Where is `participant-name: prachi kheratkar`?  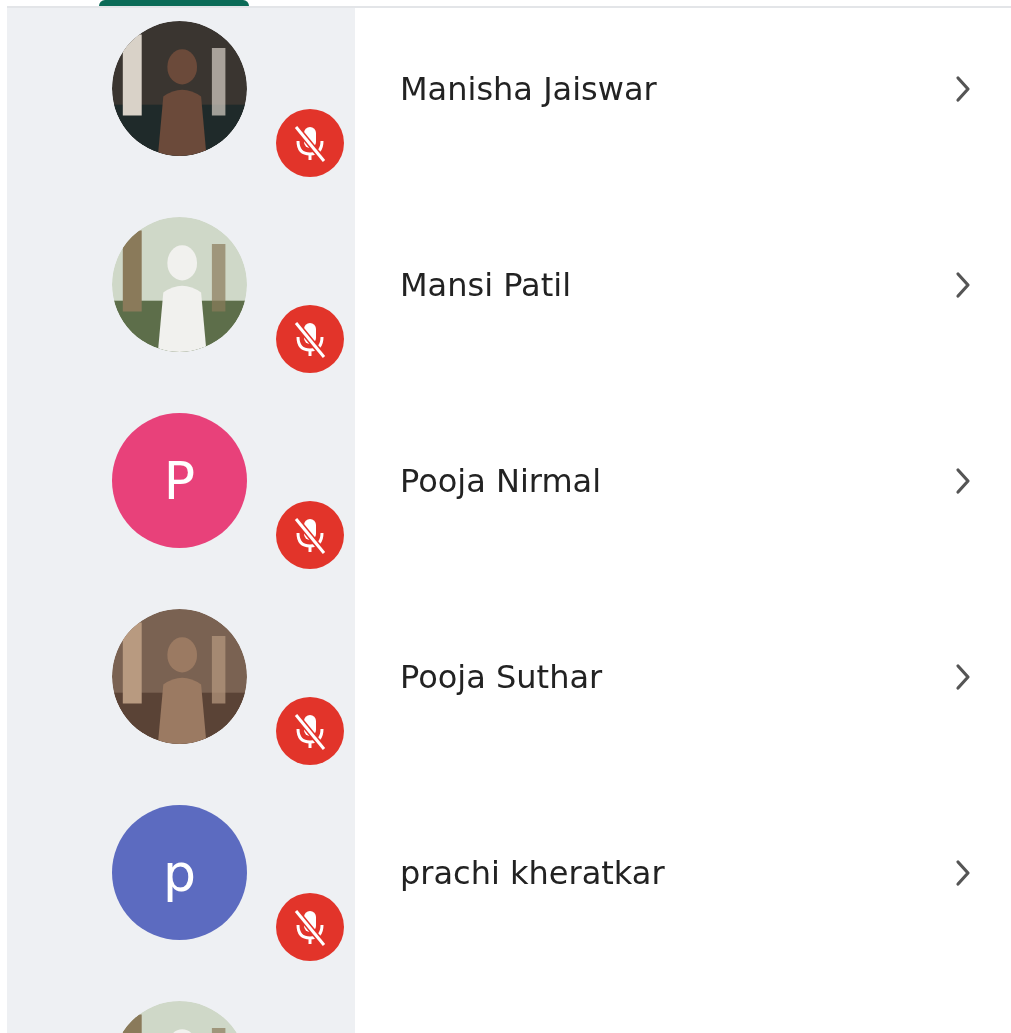
participant-name: prachi kheratkar is located at coordinates (676, 872).